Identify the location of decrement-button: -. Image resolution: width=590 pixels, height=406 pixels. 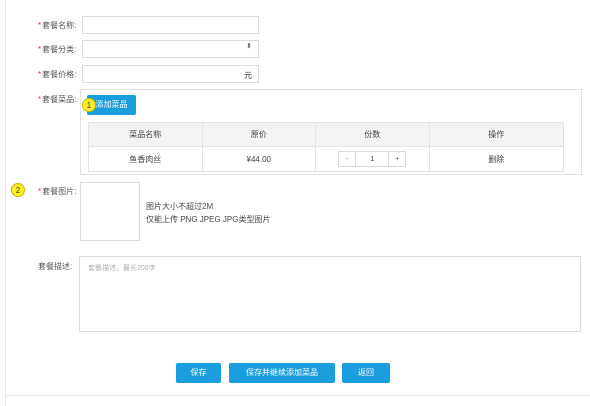
(347, 159).